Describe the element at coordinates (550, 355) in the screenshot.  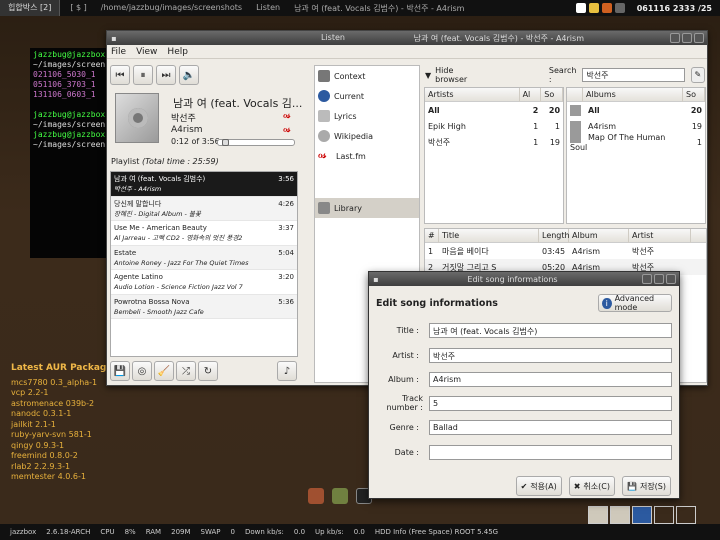
I see `artist-field: 박선주` at that location.